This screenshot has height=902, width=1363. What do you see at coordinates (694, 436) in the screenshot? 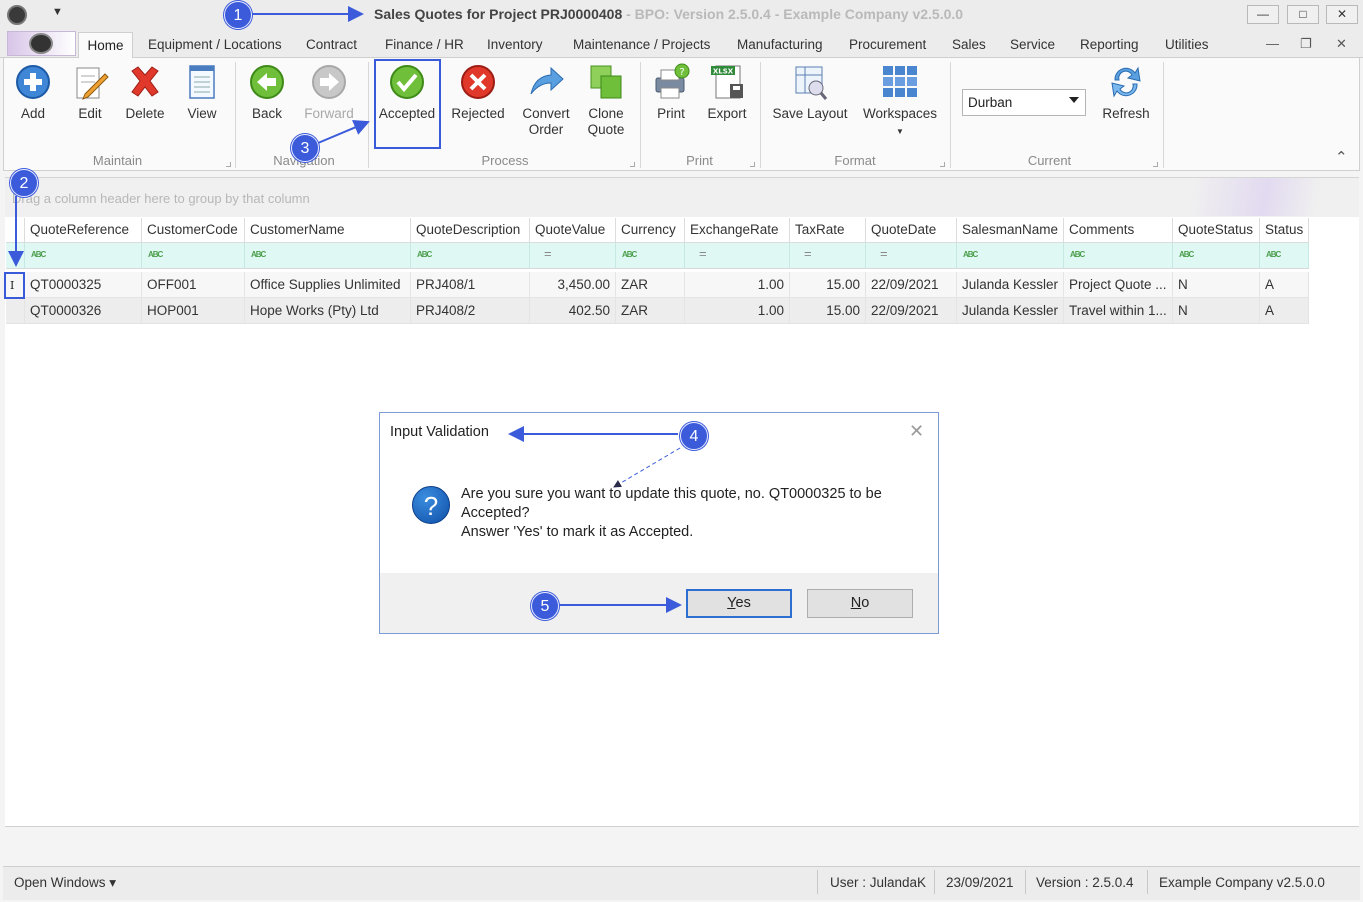
I see `annotation-badge-4: 4` at bounding box center [694, 436].